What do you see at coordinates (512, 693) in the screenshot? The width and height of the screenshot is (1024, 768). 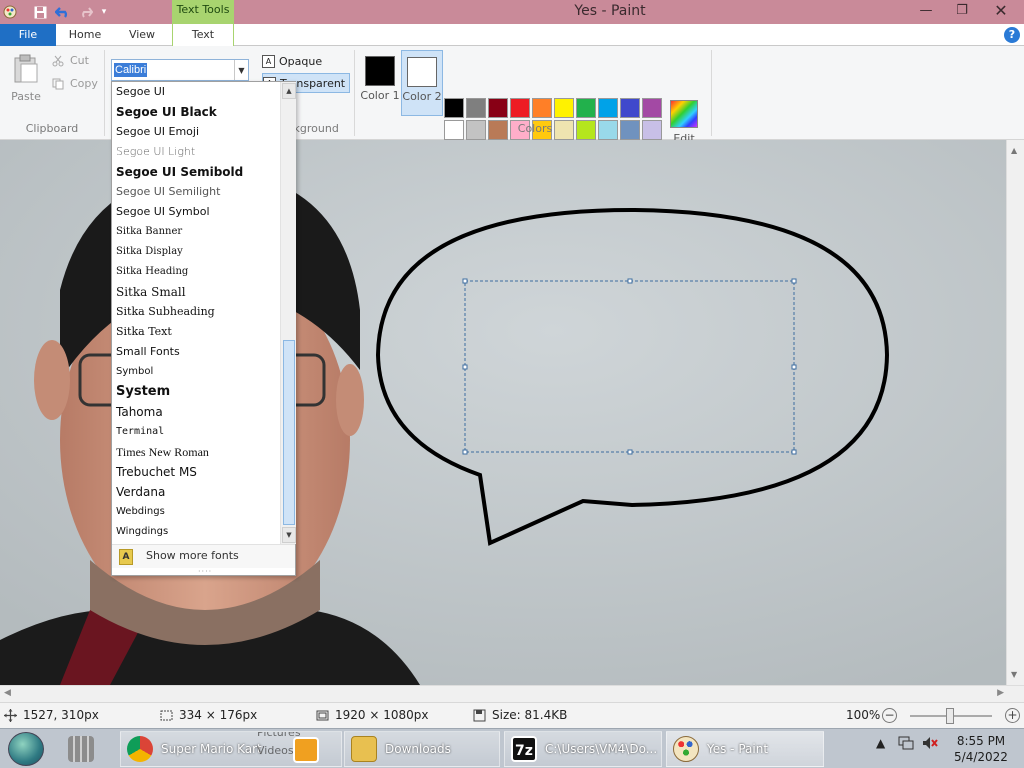 I see `horizontal-scrollbar: ◀ ▶` at bounding box center [512, 693].